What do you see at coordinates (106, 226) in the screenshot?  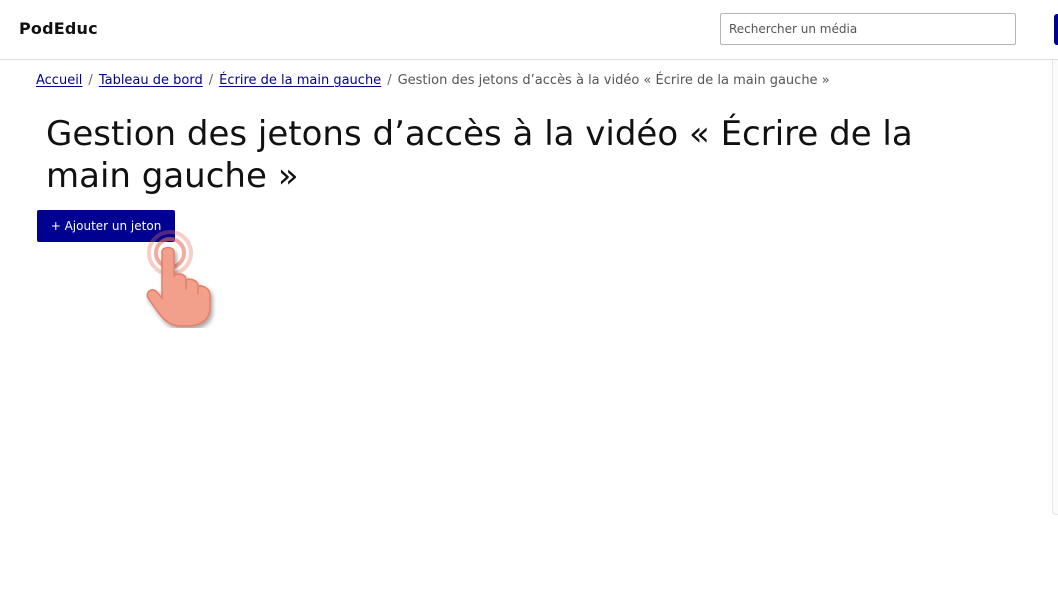 I see `add-token-button: + Ajouter un jeton` at bounding box center [106, 226].